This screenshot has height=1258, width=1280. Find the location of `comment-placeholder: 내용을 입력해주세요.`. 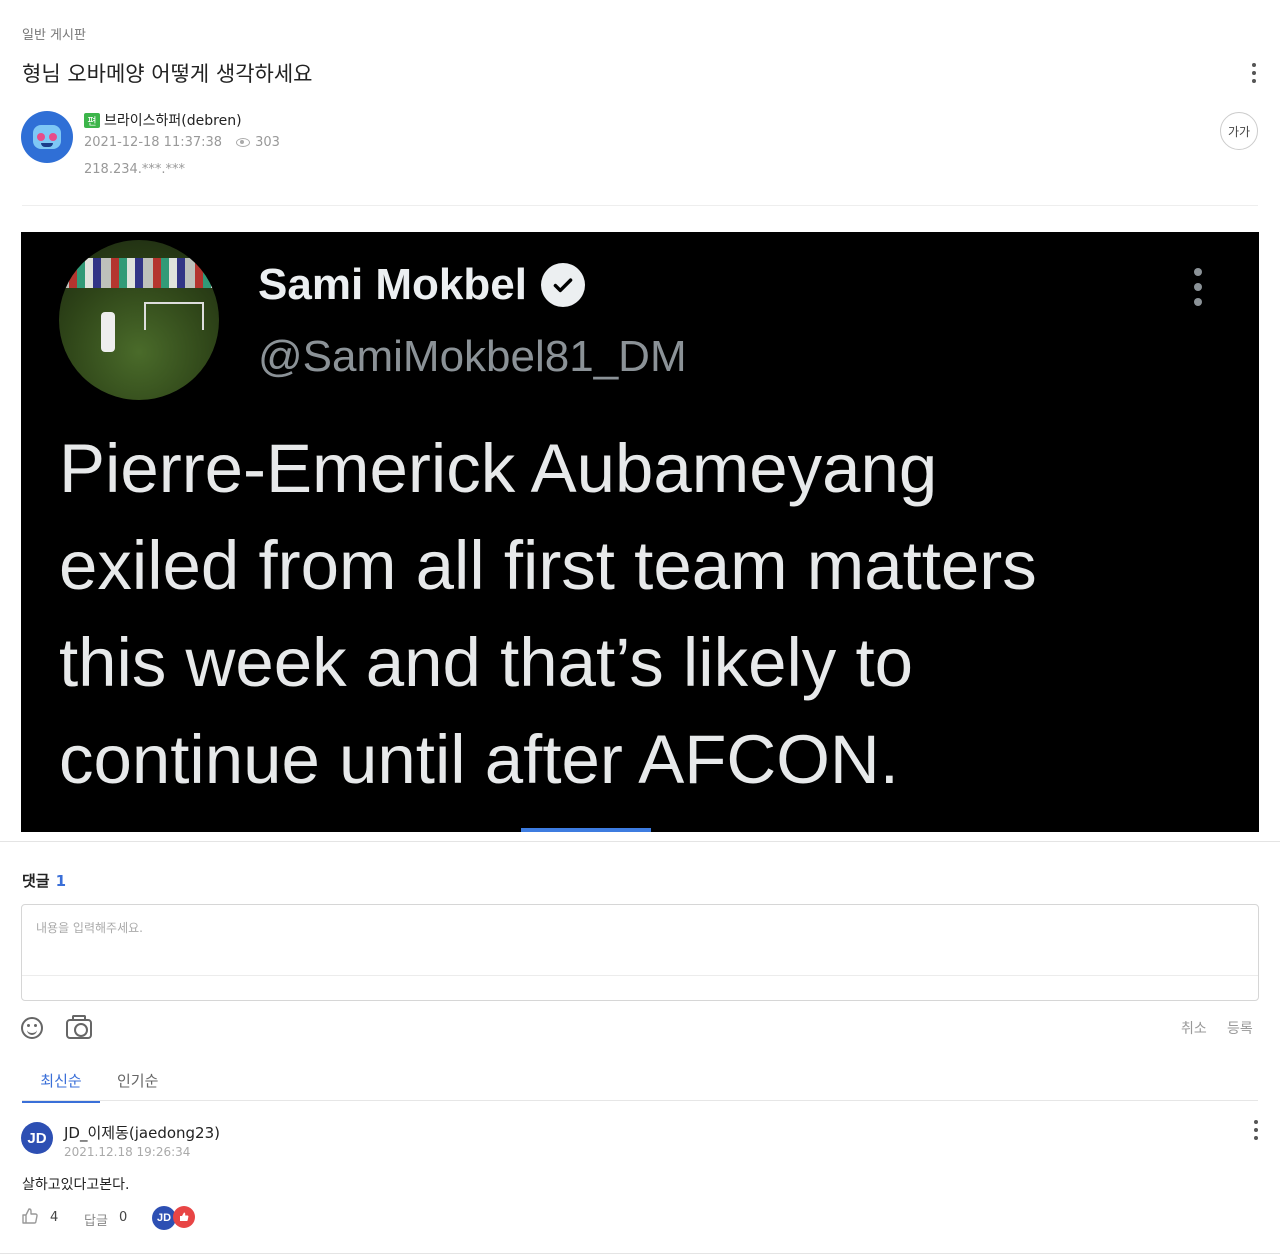

comment-placeholder: 내용을 입력해주세요. is located at coordinates (89, 928).